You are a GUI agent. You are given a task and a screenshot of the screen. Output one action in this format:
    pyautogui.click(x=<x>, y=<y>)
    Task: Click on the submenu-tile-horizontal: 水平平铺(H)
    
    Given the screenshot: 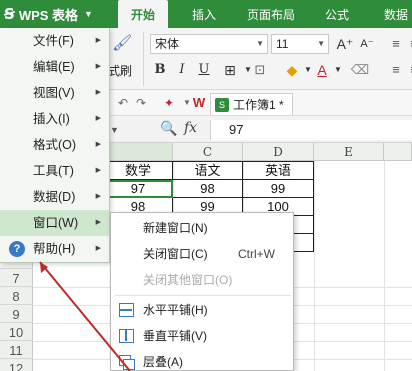 What is the action you would take?
    pyautogui.click(x=202, y=310)
    